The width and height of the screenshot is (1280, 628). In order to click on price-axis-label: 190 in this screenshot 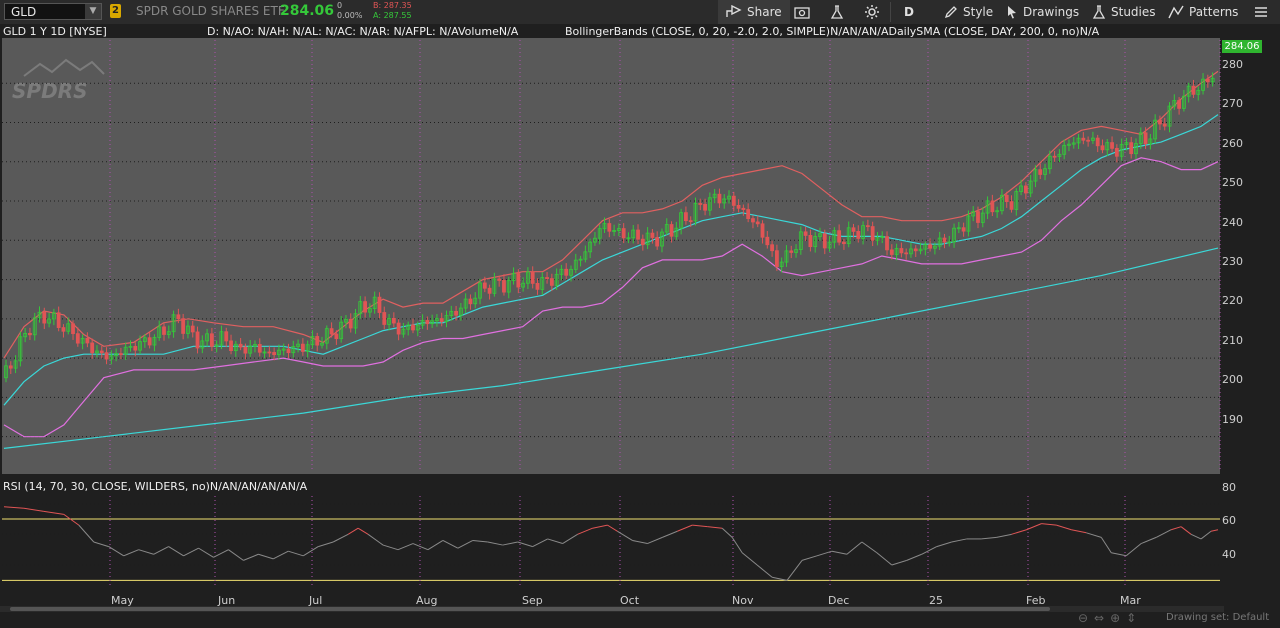, I will do `click(1232, 419)`.